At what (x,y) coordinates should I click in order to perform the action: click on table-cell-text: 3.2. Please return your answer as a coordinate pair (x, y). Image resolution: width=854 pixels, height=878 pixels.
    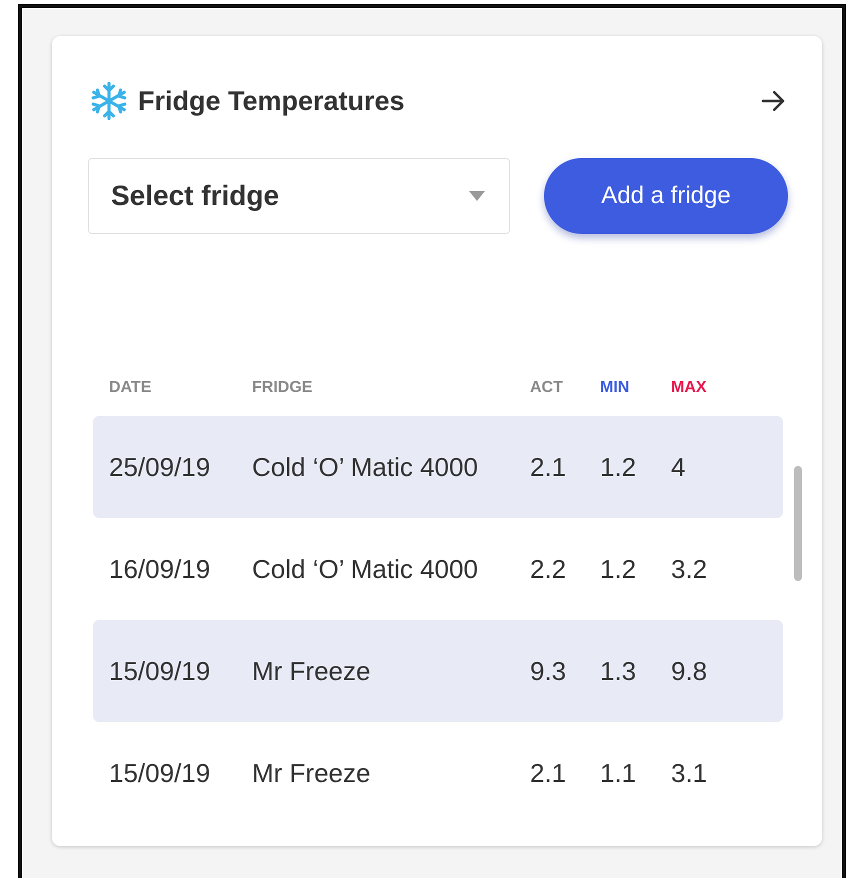
    Looking at the image, I should click on (689, 569).